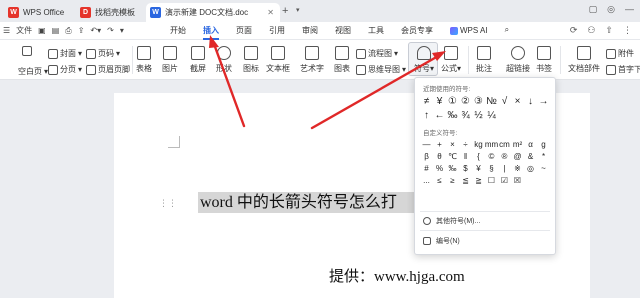  Describe the element at coordinates (441, 241) in the screenshot. I see `numbering-item: 编号(N)` at that location.